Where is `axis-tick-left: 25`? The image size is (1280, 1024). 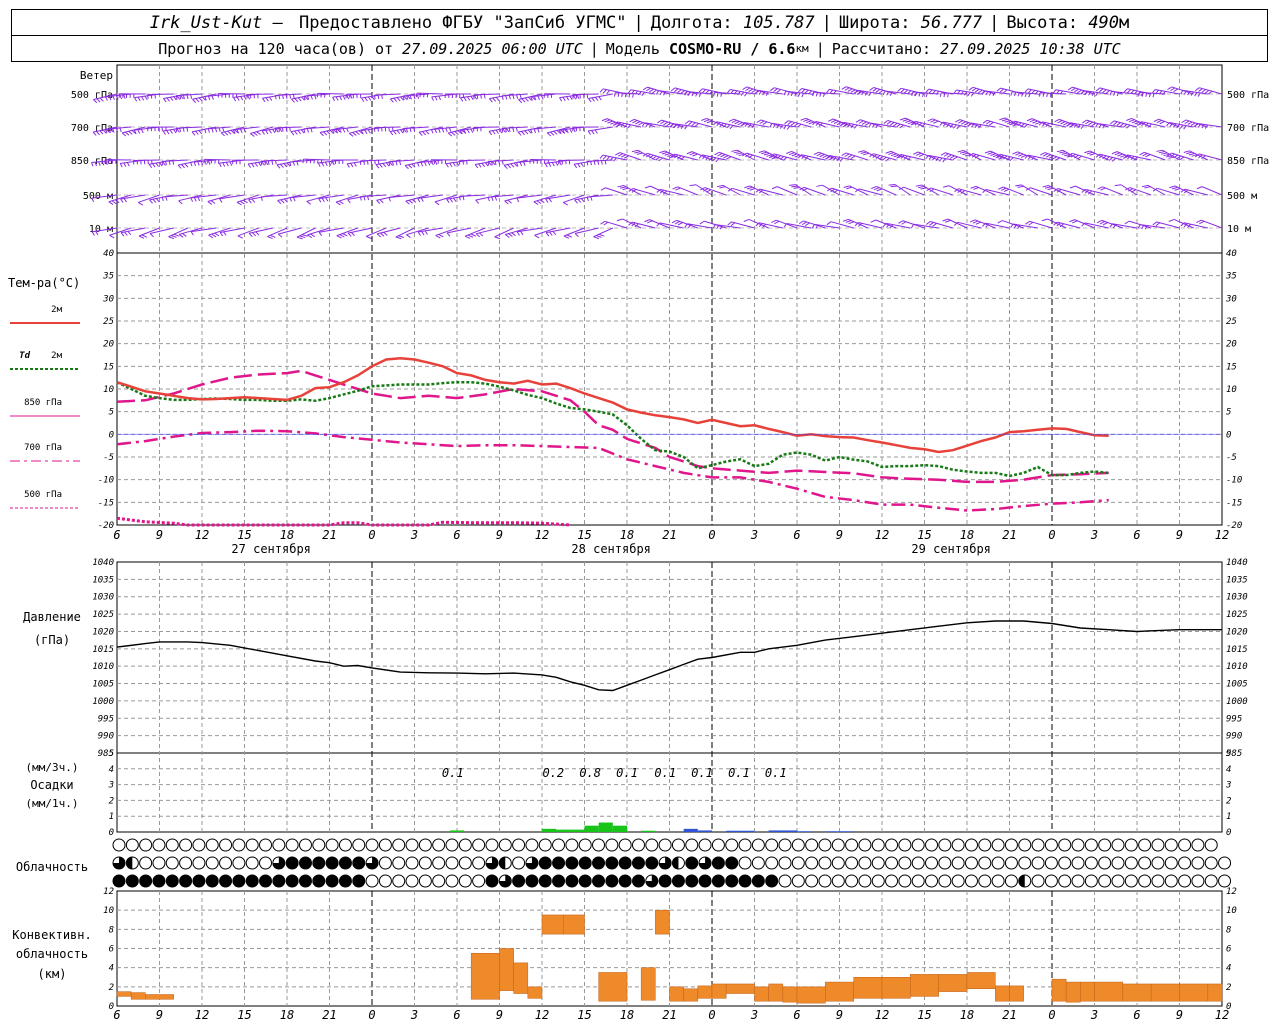 axis-tick-left: 25 is located at coordinates (108, 322).